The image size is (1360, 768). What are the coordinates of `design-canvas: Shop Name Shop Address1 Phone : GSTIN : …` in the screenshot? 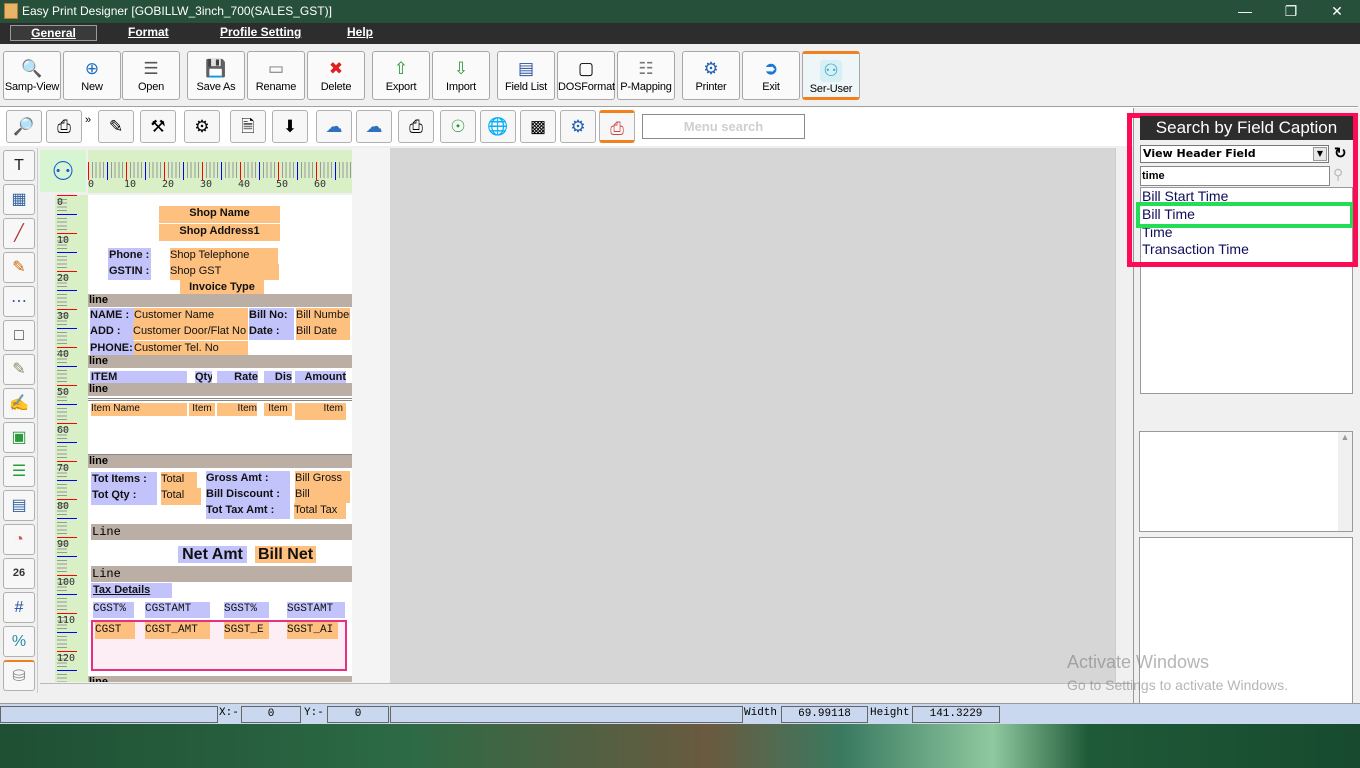 It's located at (220, 438).